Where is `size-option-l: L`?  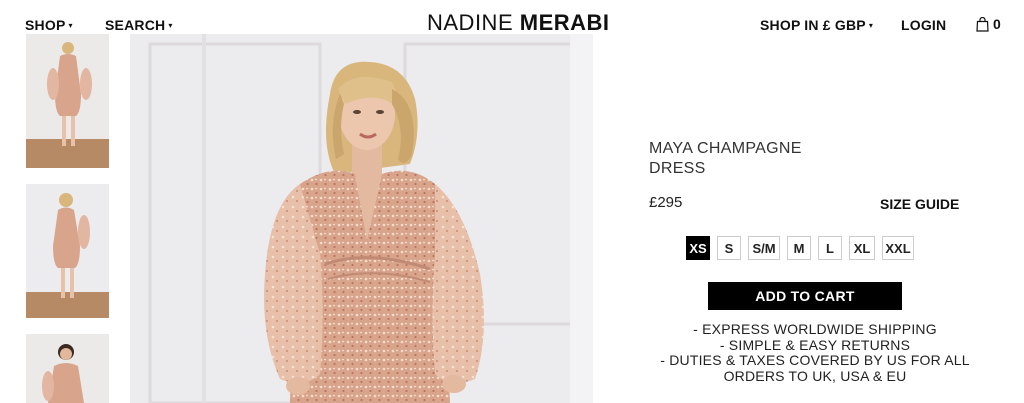 size-option-l: L is located at coordinates (830, 248).